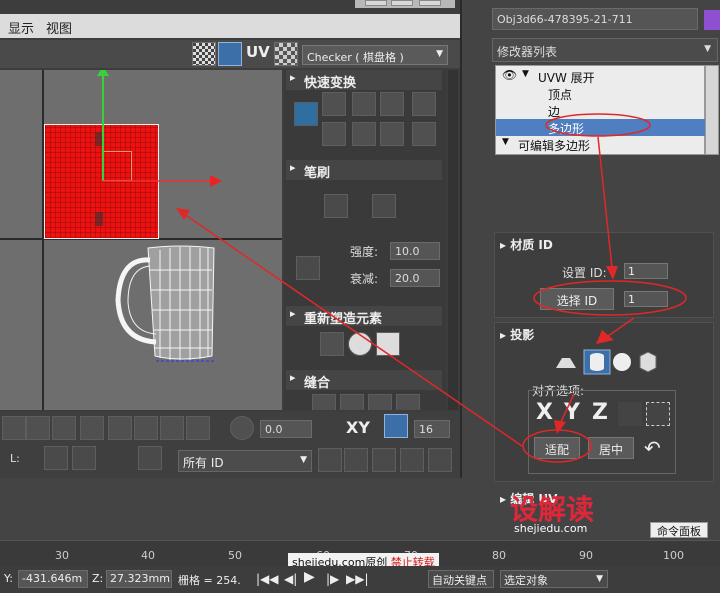  I want to click on select-id-spinner: 1, so click(646, 299).